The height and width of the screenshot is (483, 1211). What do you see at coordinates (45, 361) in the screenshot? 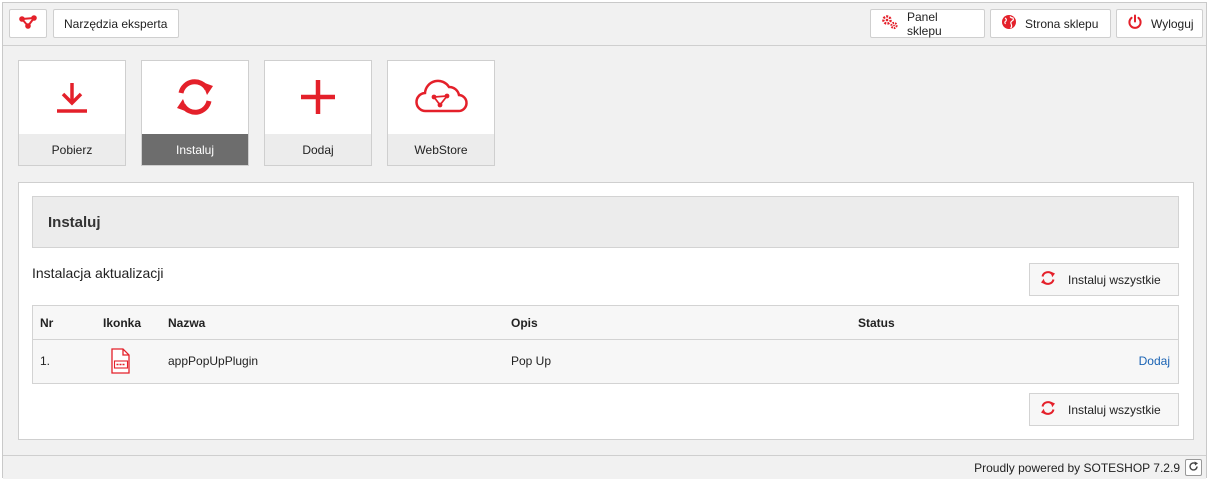
I see `row-nr: 1.` at bounding box center [45, 361].